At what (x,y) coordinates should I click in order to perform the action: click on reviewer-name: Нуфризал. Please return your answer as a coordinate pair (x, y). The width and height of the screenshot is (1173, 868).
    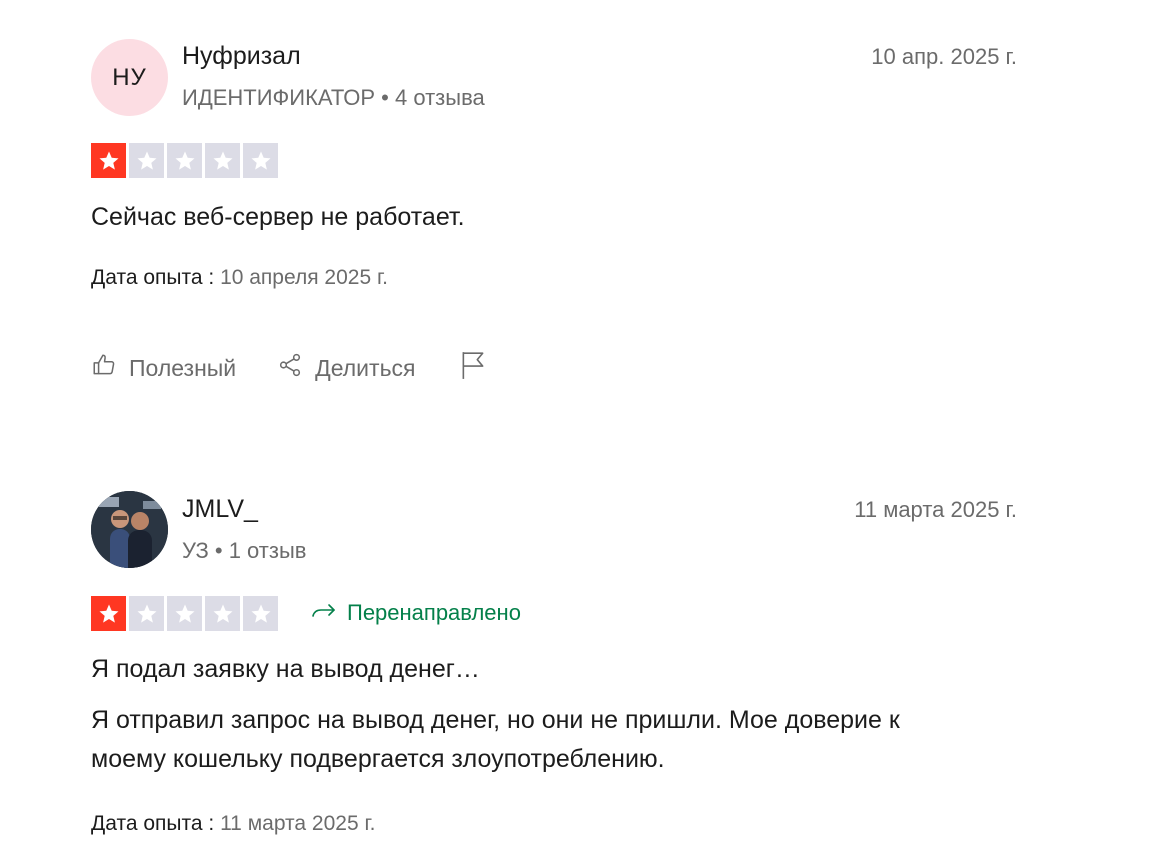
    Looking at the image, I should click on (241, 56).